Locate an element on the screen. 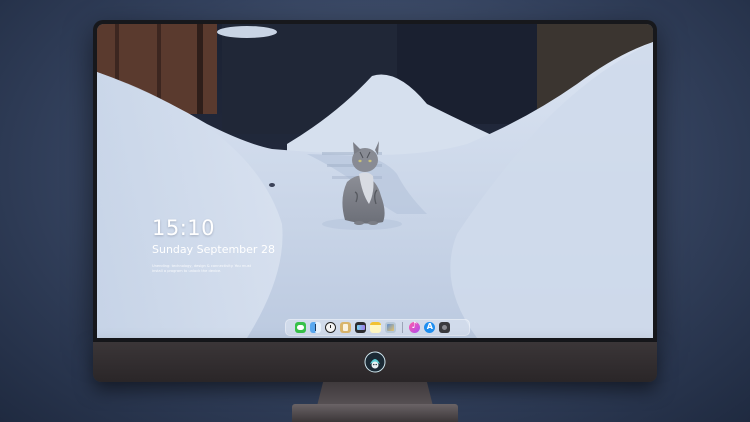  dock is located at coordinates (377, 327).